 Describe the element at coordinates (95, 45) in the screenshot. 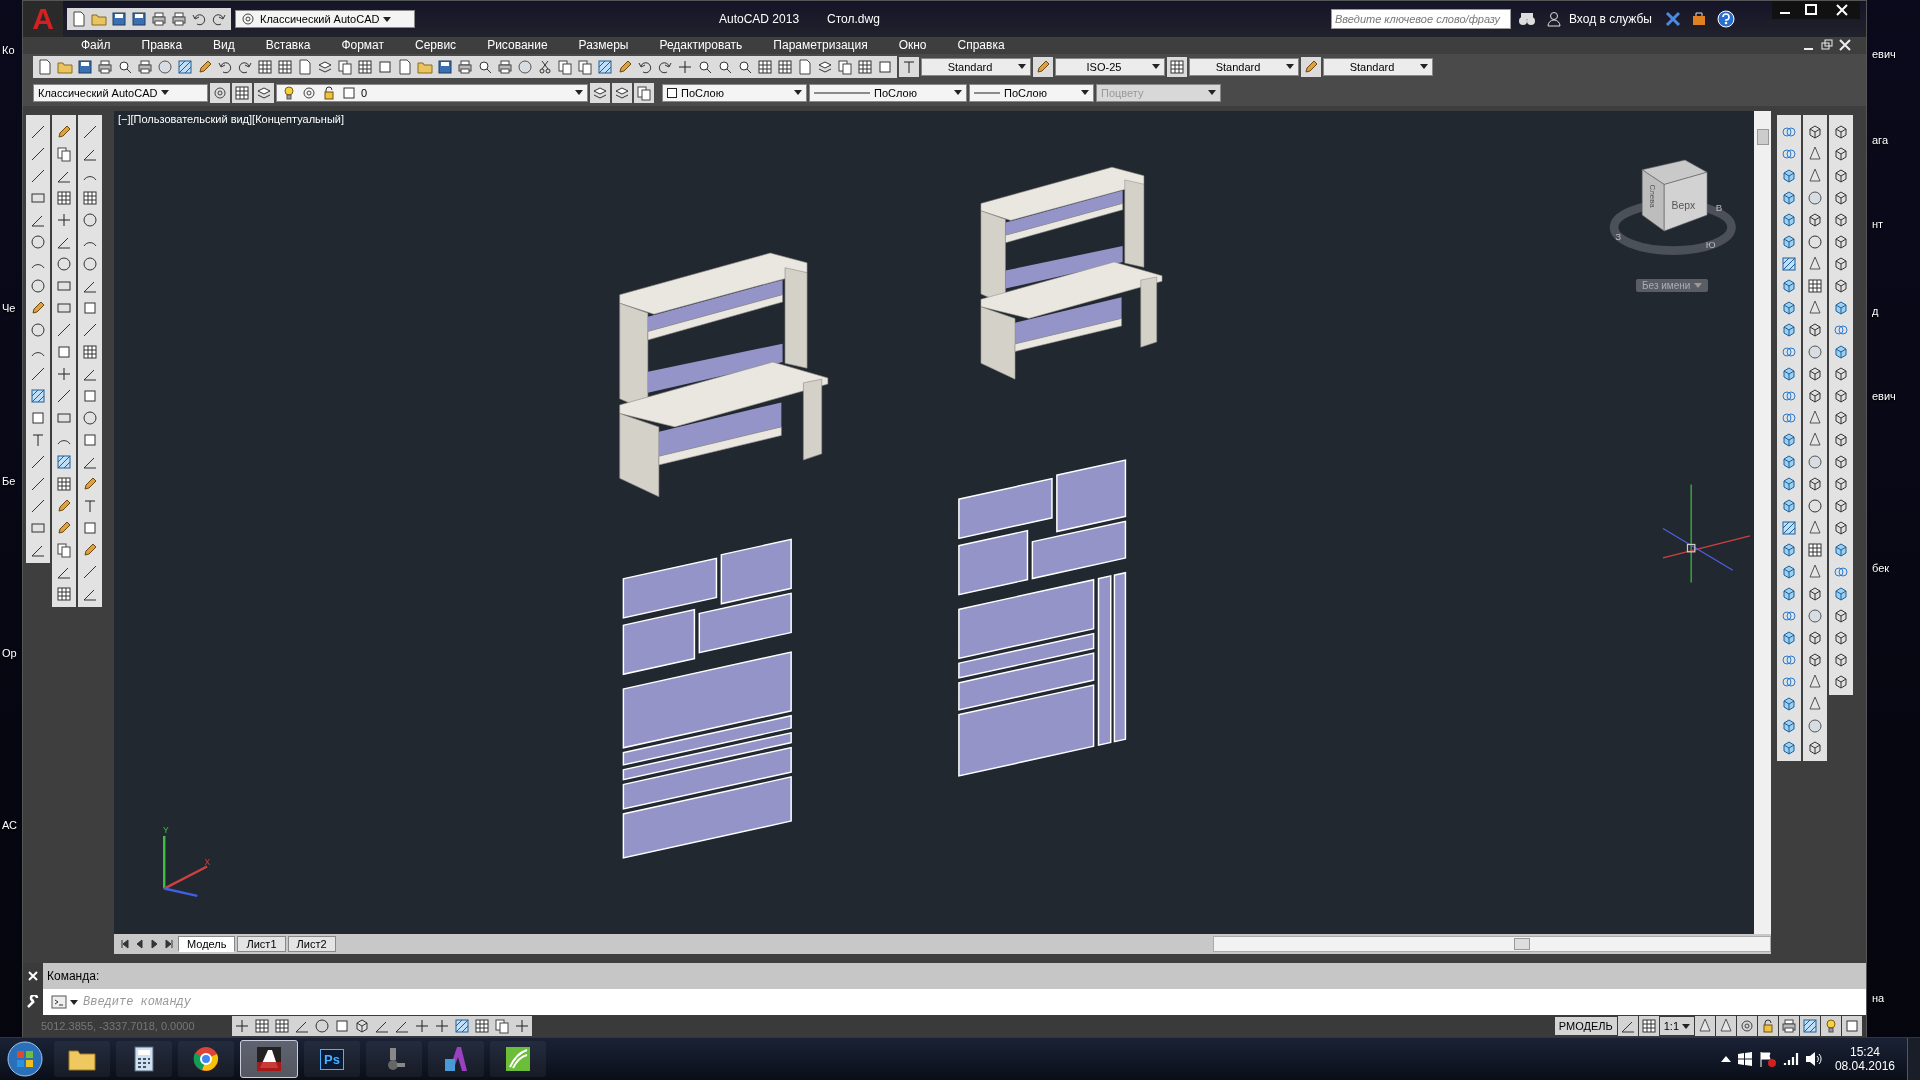

I see `menu-item: Файл` at that location.